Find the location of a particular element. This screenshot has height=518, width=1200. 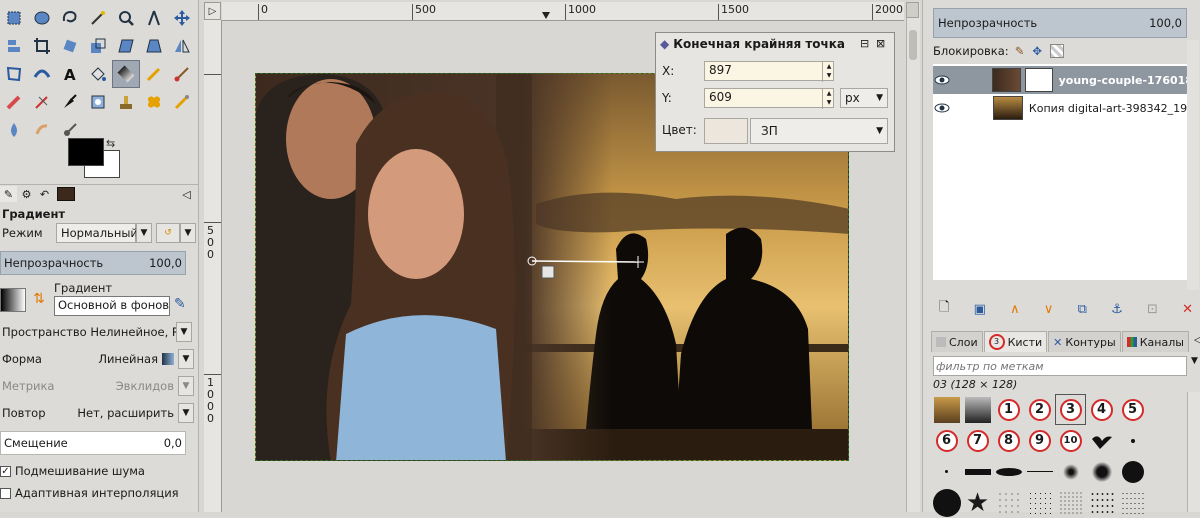

new-layer-icon: 🗋 is located at coordinates (944, 309).